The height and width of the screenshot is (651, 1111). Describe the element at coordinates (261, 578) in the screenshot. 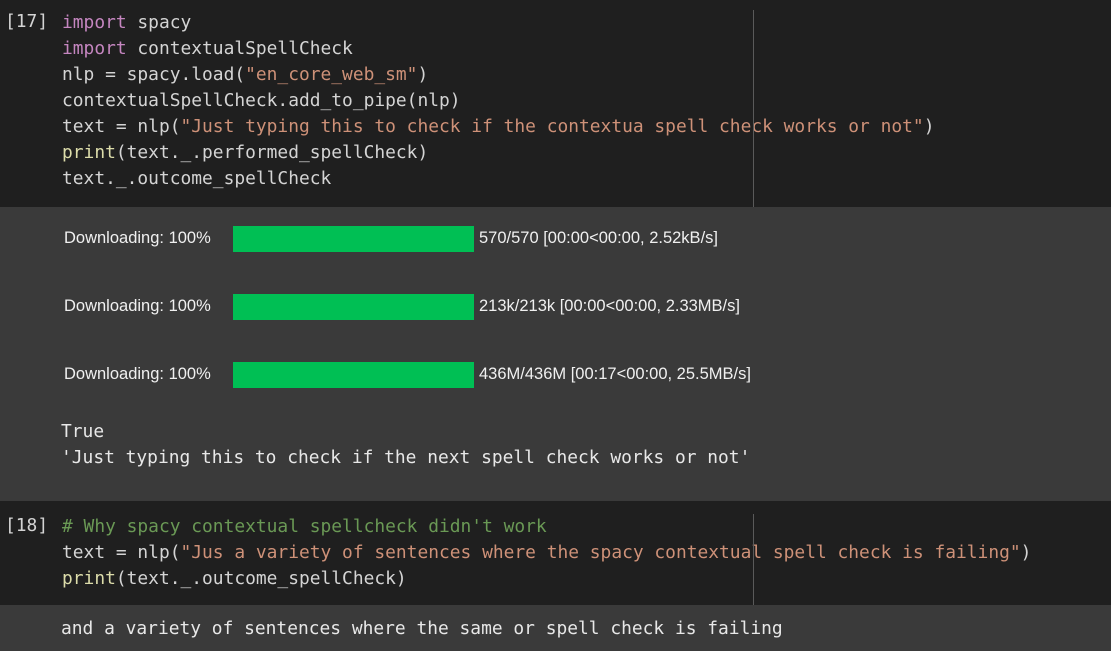

I see `code-token: (text._.outcome_spellCheck)` at that location.